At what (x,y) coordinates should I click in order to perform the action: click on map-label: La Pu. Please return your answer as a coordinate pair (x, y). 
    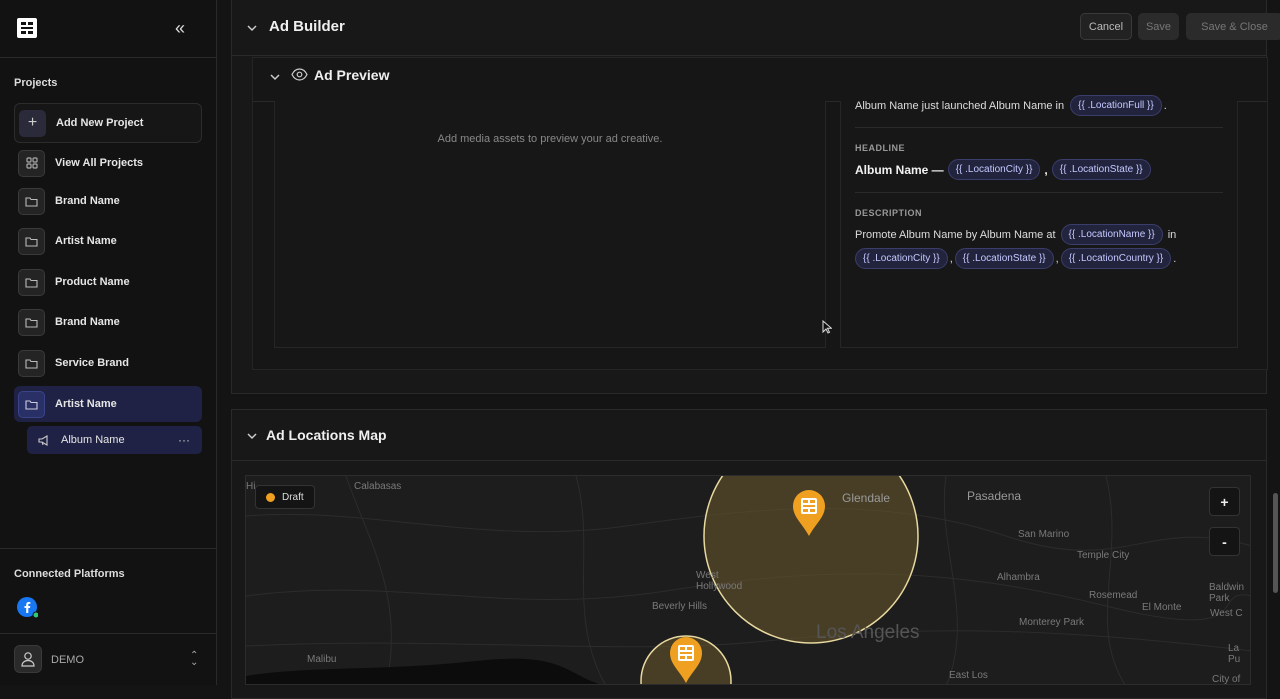
    Looking at the image, I should click on (1234, 654).